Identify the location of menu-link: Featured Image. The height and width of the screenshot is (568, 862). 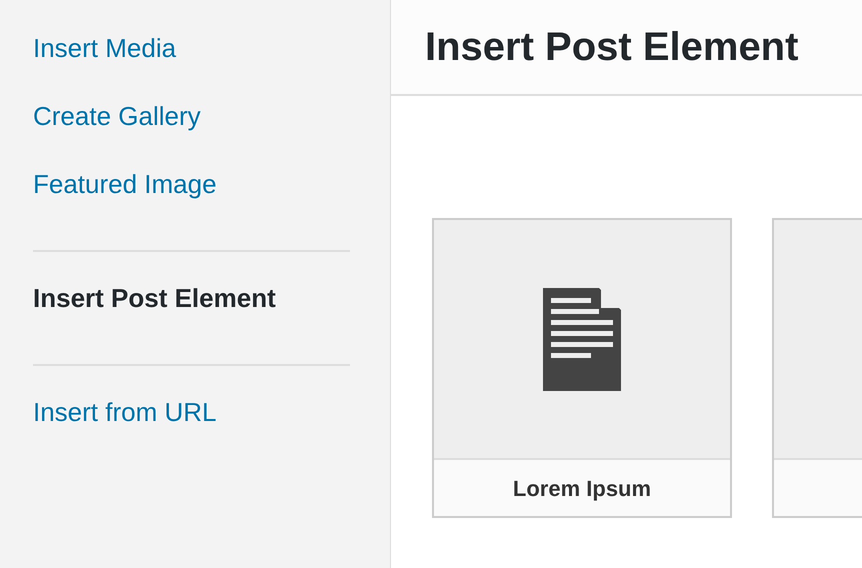
(191, 198).